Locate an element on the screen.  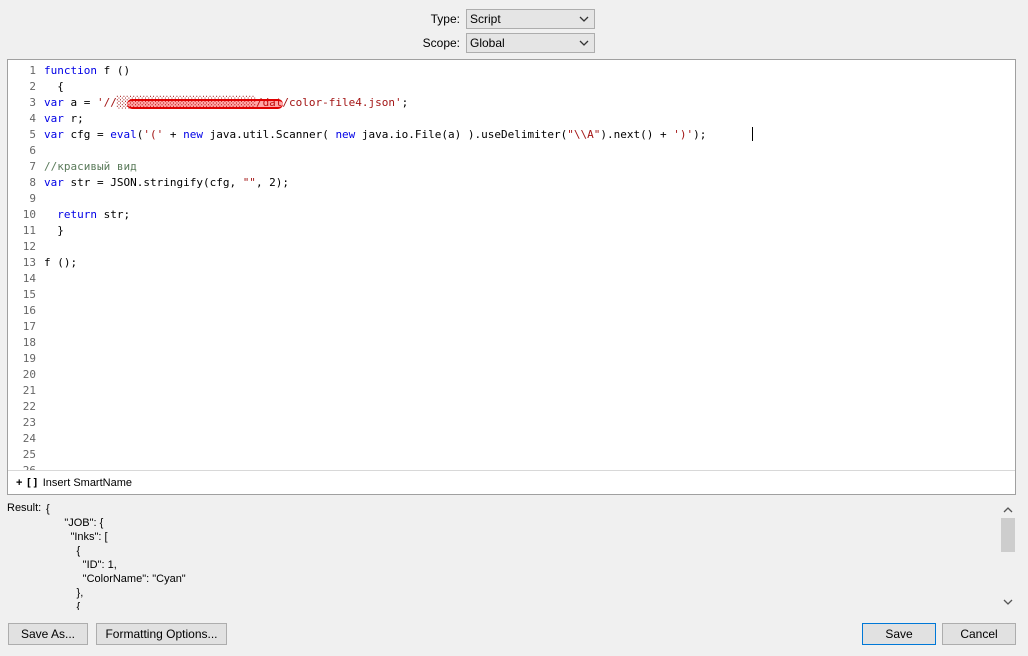
line-number: 26 is located at coordinates (22, 466).